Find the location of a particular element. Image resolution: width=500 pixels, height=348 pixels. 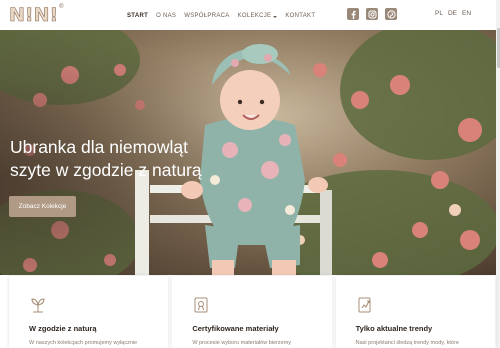

instagram-icon is located at coordinates (372, 14).